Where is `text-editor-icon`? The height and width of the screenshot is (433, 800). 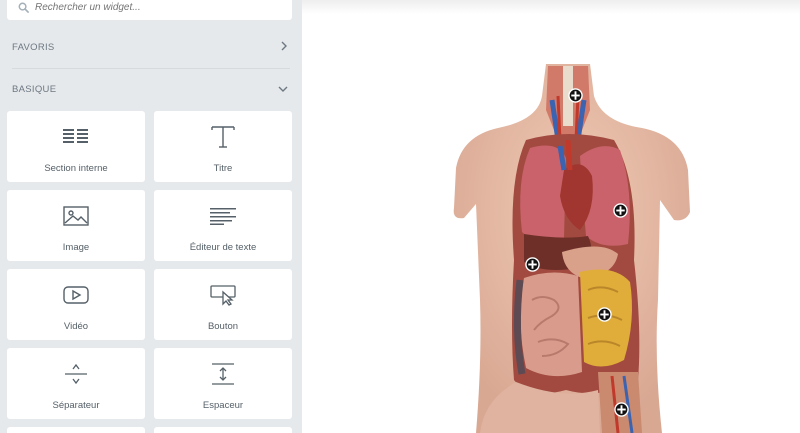
text-editor-icon is located at coordinates (223, 216).